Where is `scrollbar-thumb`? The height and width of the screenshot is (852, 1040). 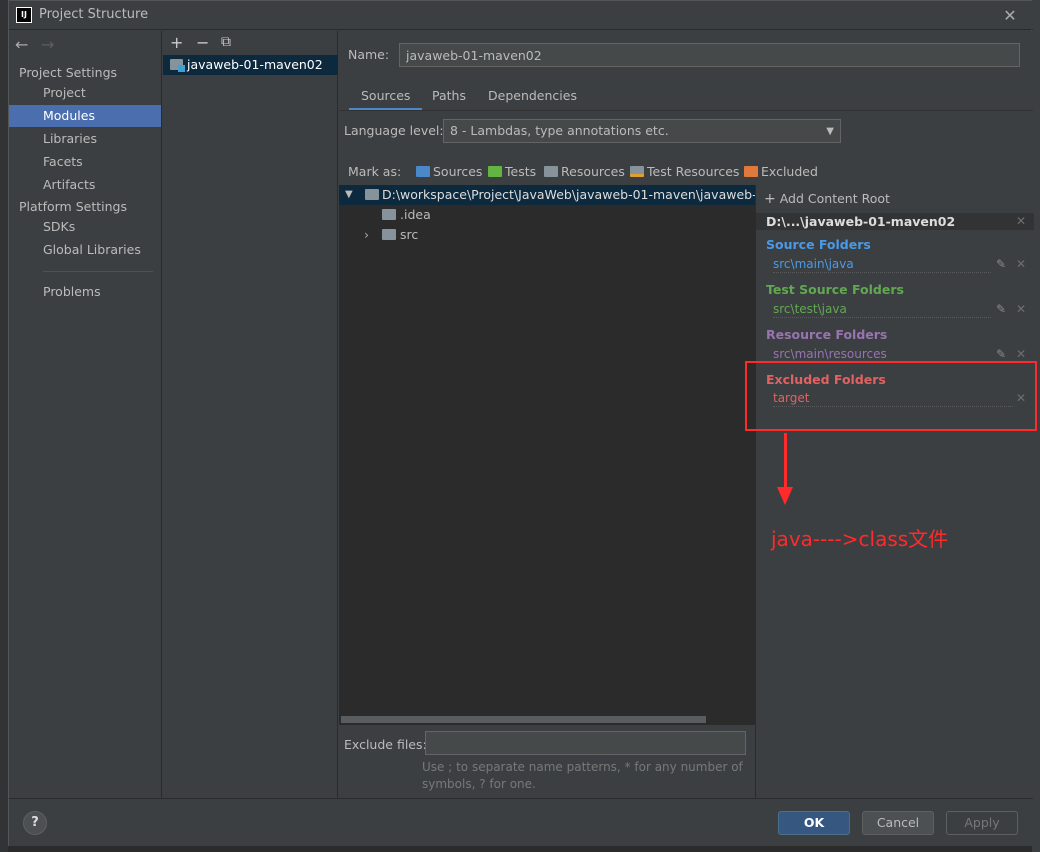
scrollbar-thumb is located at coordinates (523, 719).